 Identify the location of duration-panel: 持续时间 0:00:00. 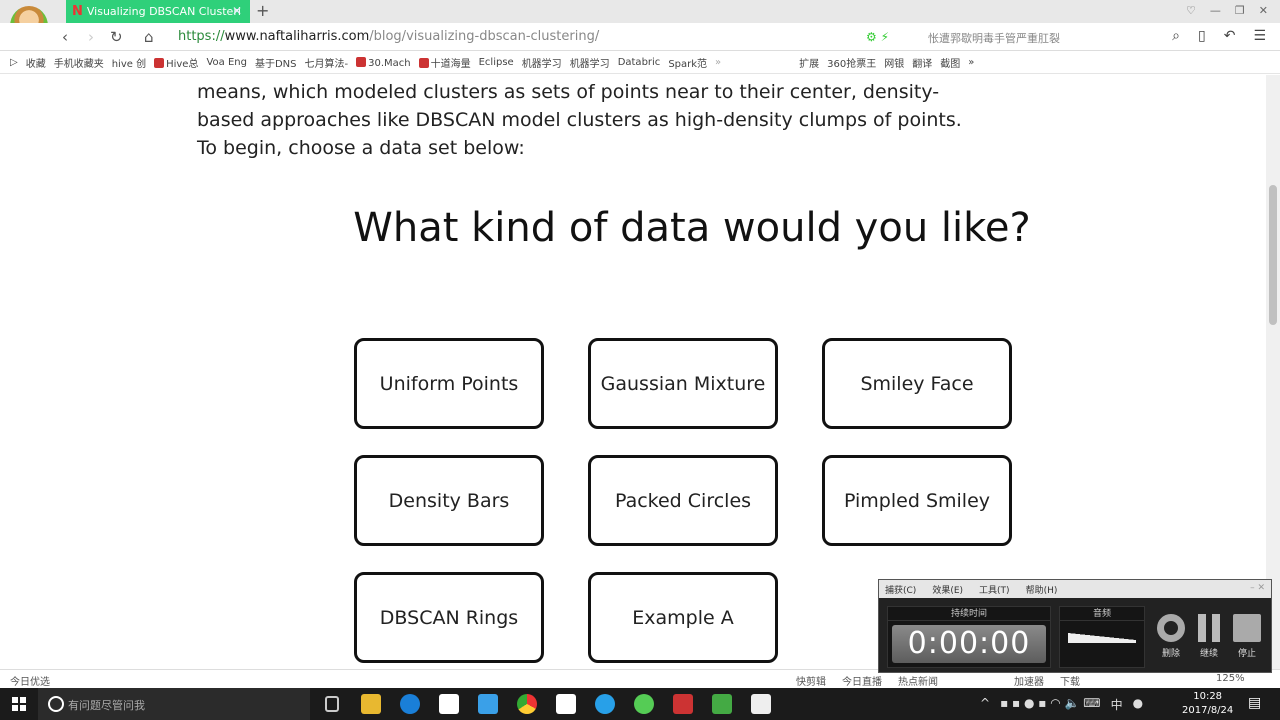
(969, 637).